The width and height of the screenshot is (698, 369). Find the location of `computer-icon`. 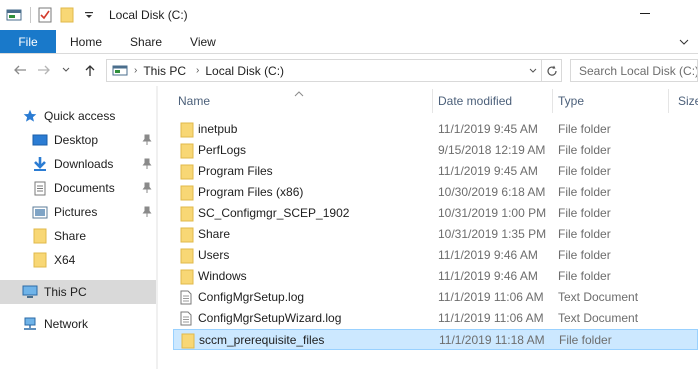

computer-icon is located at coordinates (30, 292).